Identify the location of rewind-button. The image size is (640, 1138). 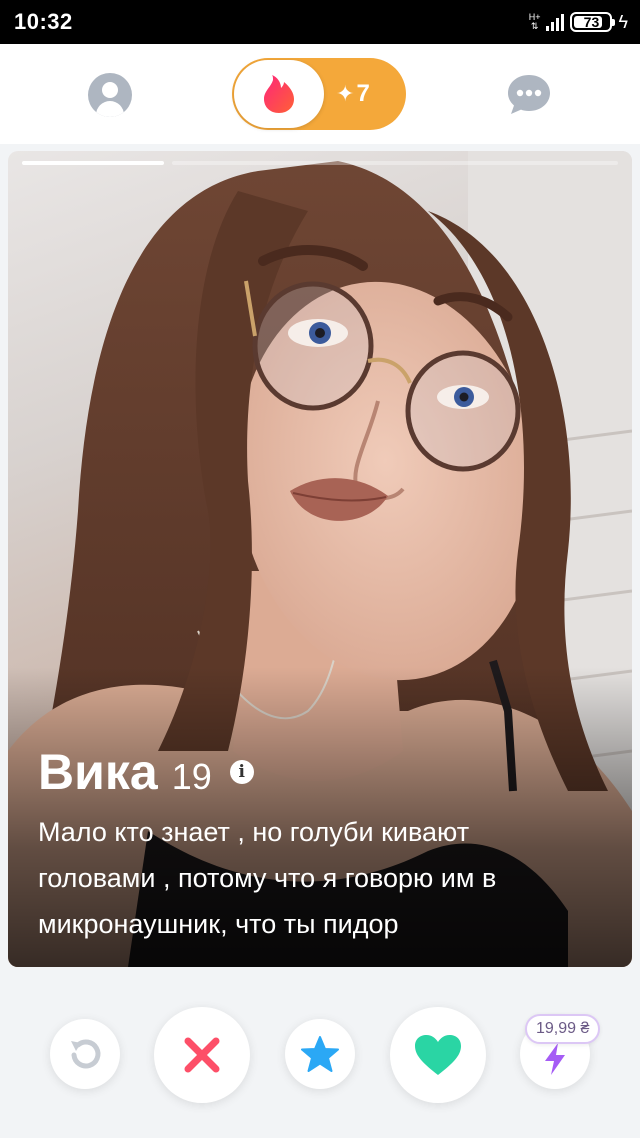
(85, 1054).